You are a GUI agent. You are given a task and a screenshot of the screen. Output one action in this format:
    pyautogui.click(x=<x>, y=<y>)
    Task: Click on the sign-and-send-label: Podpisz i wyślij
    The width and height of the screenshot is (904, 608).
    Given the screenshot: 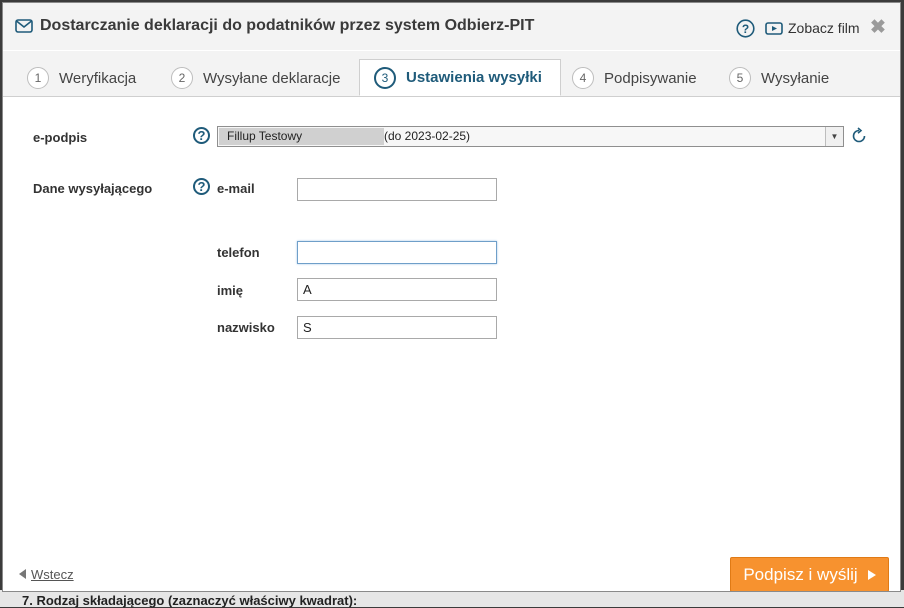 What is the action you would take?
    pyautogui.click(x=800, y=574)
    